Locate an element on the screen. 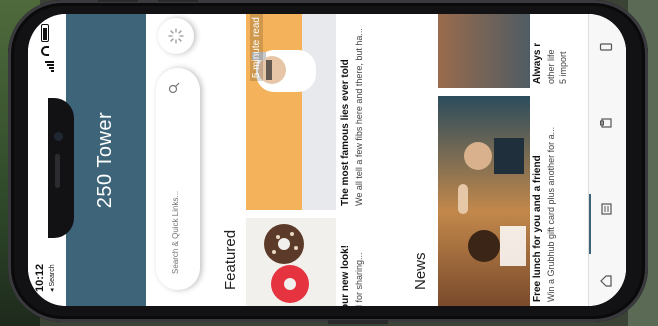 The image size is (658, 326). search-box is located at coordinates (178, 179).